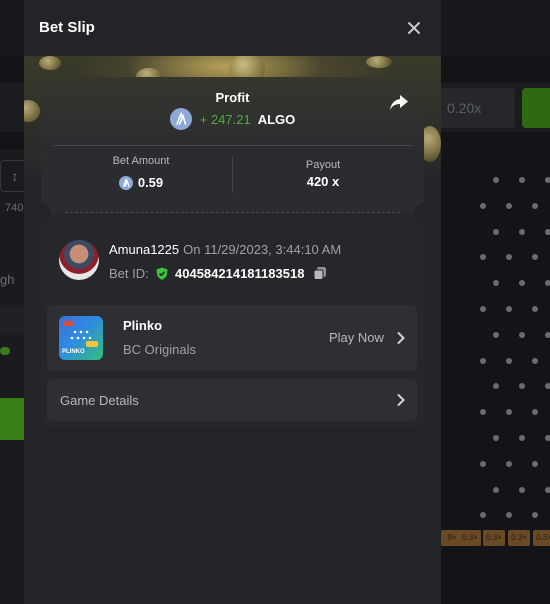  Describe the element at coordinates (99, 400) in the screenshot. I see `game-details-label: Game Details` at that location.